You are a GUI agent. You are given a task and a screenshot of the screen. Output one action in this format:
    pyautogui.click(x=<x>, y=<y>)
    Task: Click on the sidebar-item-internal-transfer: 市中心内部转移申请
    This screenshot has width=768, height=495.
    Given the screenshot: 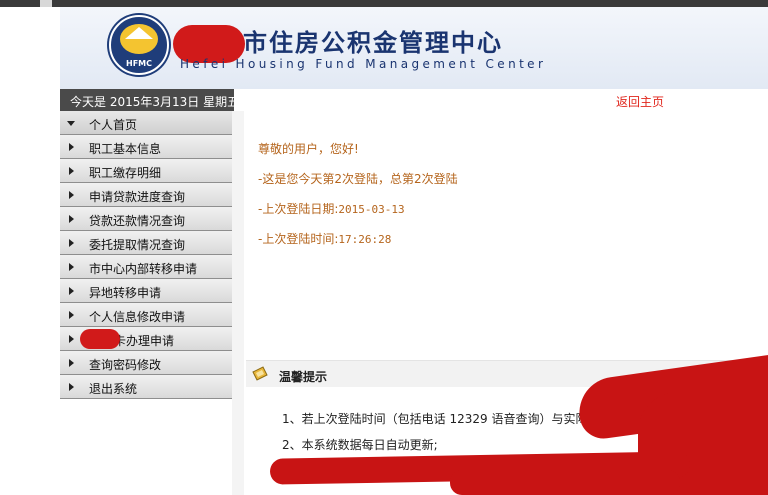 What is the action you would take?
    pyautogui.click(x=146, y=267)
    